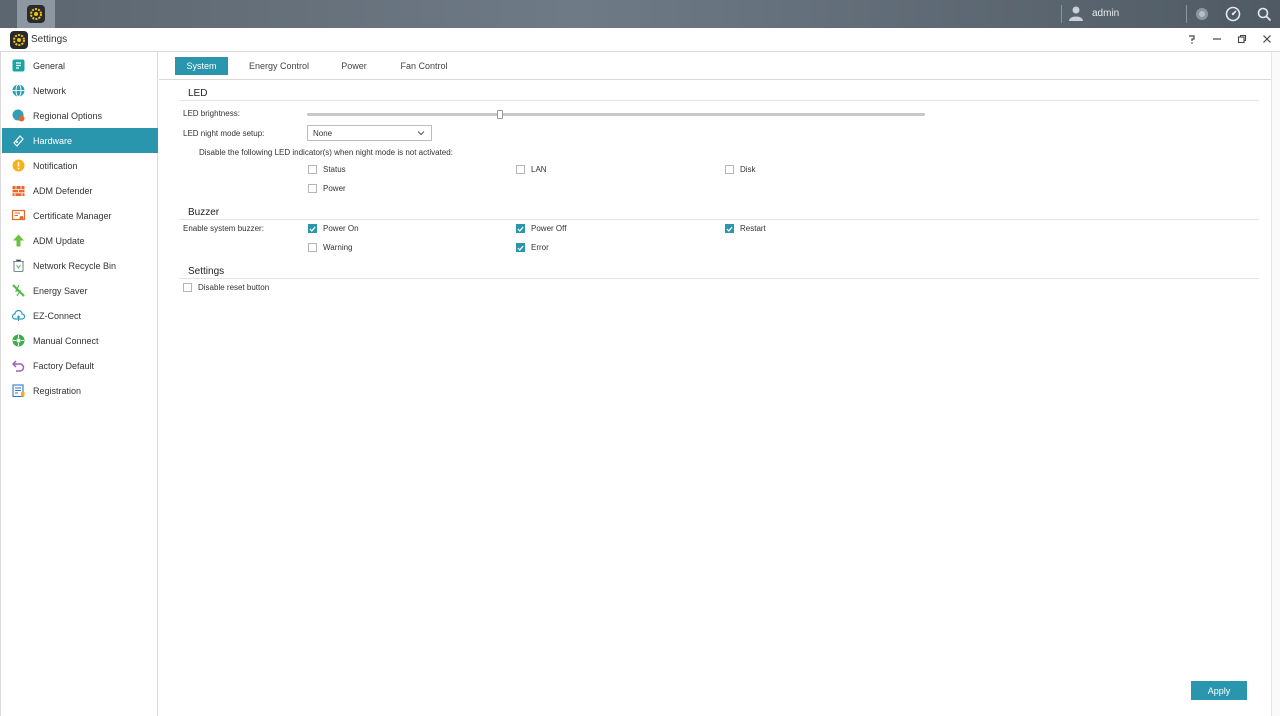  What do you see at coordinates (1264, 14) in the screenshot?
I see `search-icon` at bounding box center [1264, 14].